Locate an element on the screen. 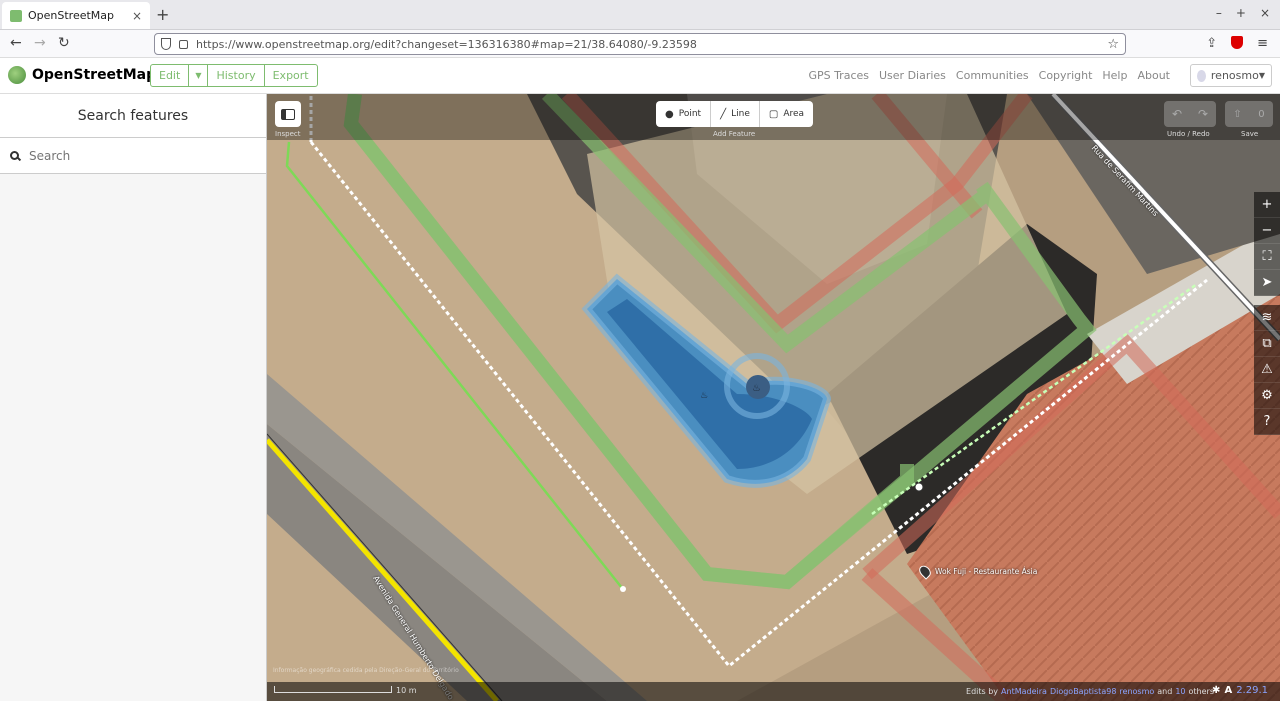 This screenshot has height=701, width=1280. maximize-button: + is located at coordinates (1241, 13).